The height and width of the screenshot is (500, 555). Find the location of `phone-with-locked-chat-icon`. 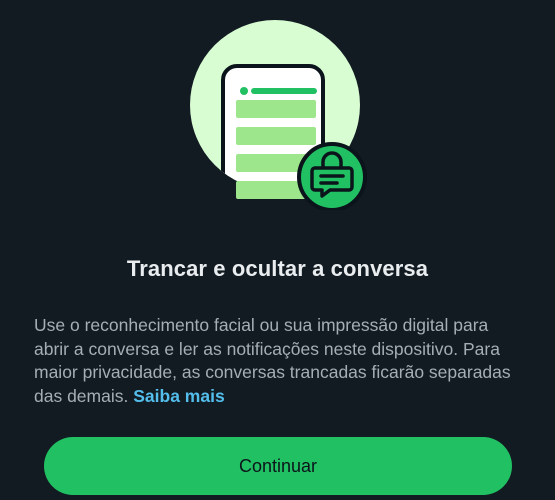

phone-with-locked-chat-icon is located at coordinates (278, 115).